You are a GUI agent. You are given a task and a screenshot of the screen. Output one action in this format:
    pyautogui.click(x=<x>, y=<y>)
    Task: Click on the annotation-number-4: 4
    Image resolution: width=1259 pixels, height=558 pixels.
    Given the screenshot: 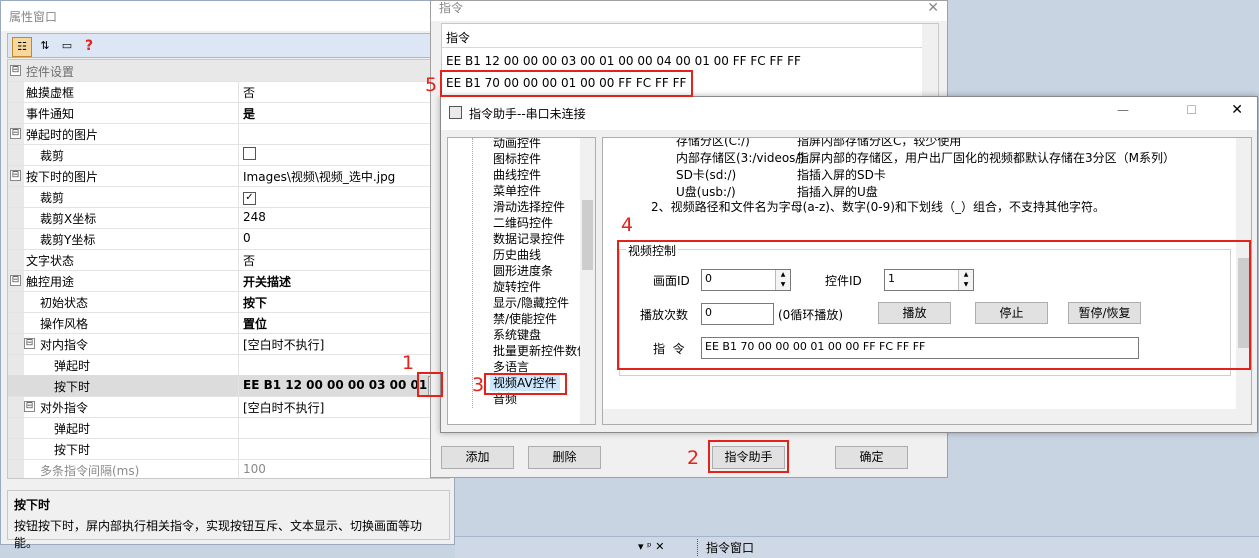 What is the action you would take?
    pyautogui.click(x=627, y=225)
    